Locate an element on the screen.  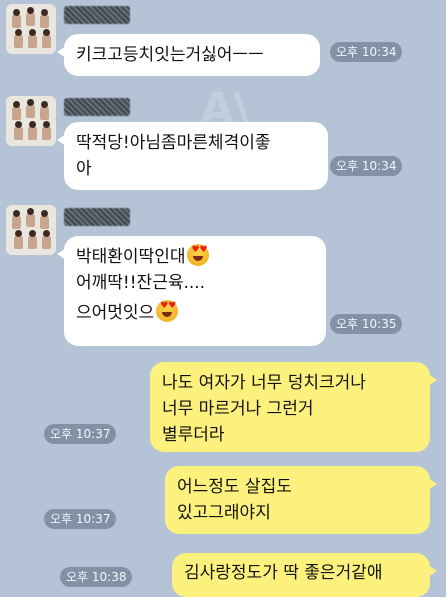
message-text: 박태환이딱인대 is located at coordinates (131, 257).